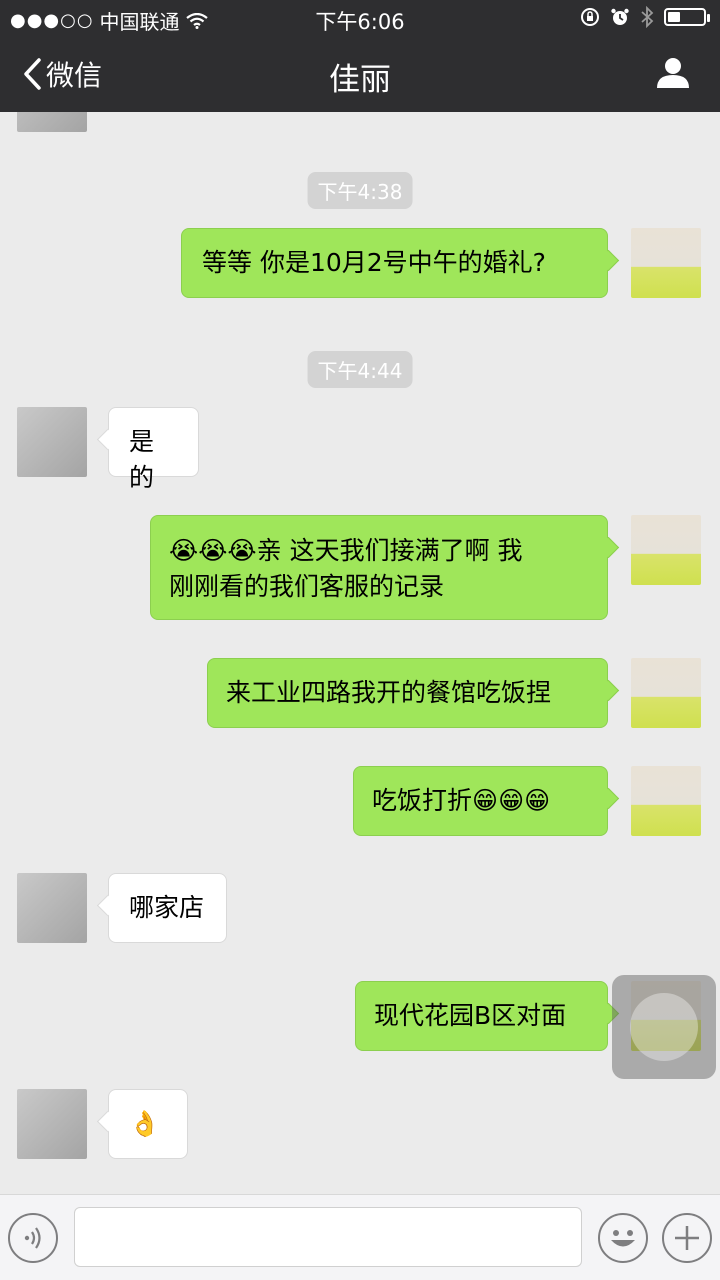 The image size is (720, 1280). What do you see at coordinates (142, 459) in the screenshot?
I see `message-text: 是的` at bounding box center [142, 459].